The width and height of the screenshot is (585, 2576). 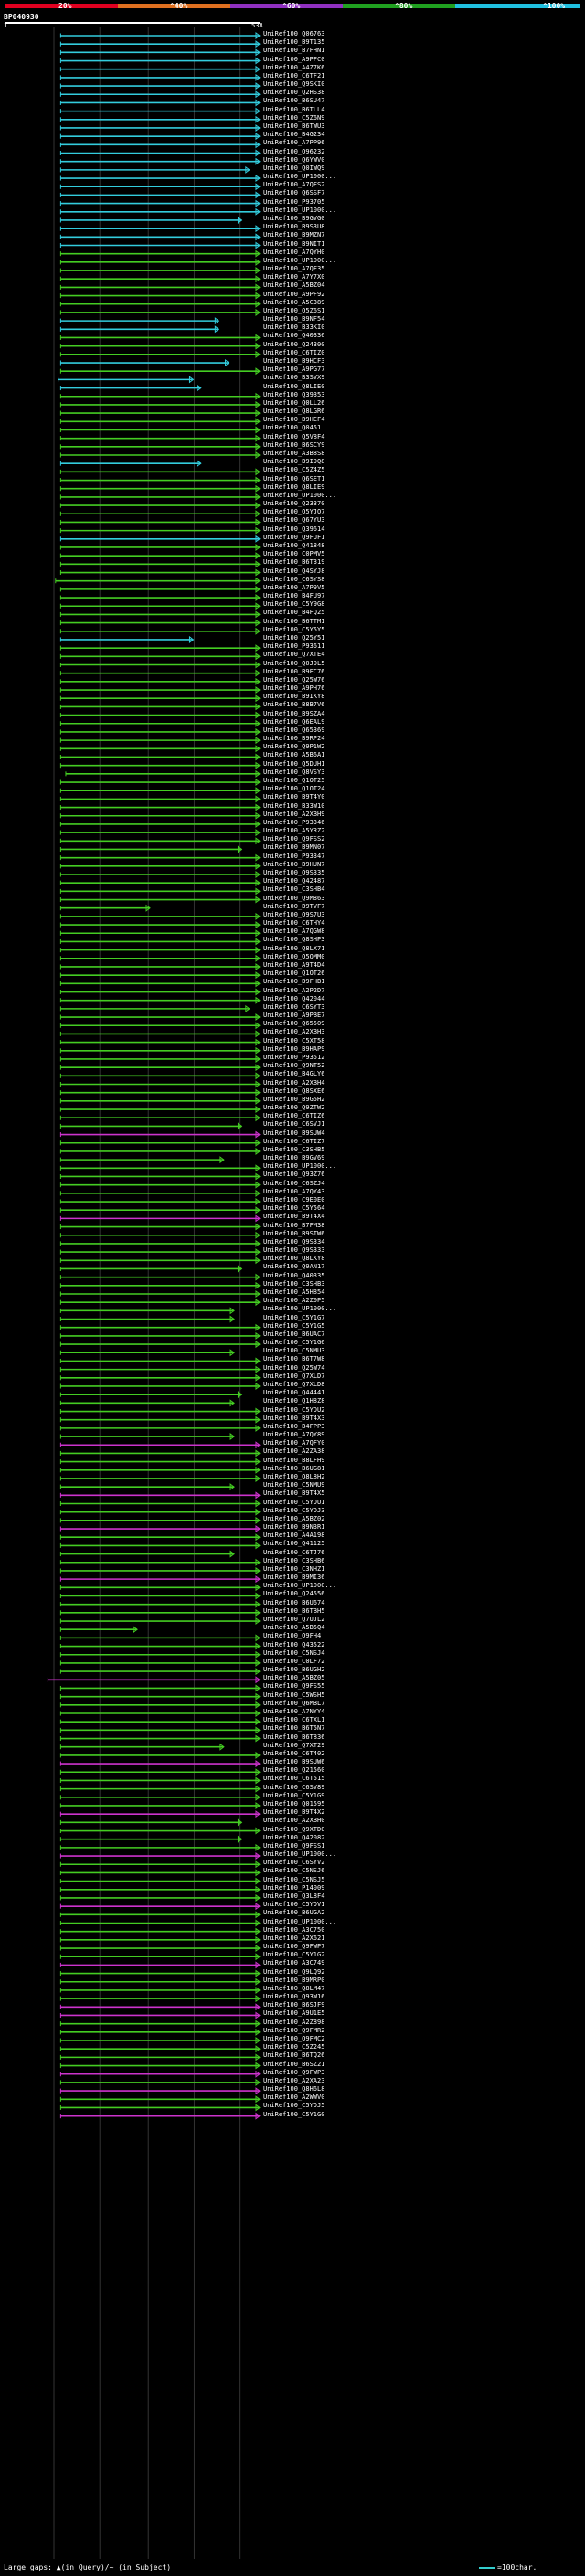 I want to click on hit-label: UniRef100_B9S3U8, so click(x=294, y=227).